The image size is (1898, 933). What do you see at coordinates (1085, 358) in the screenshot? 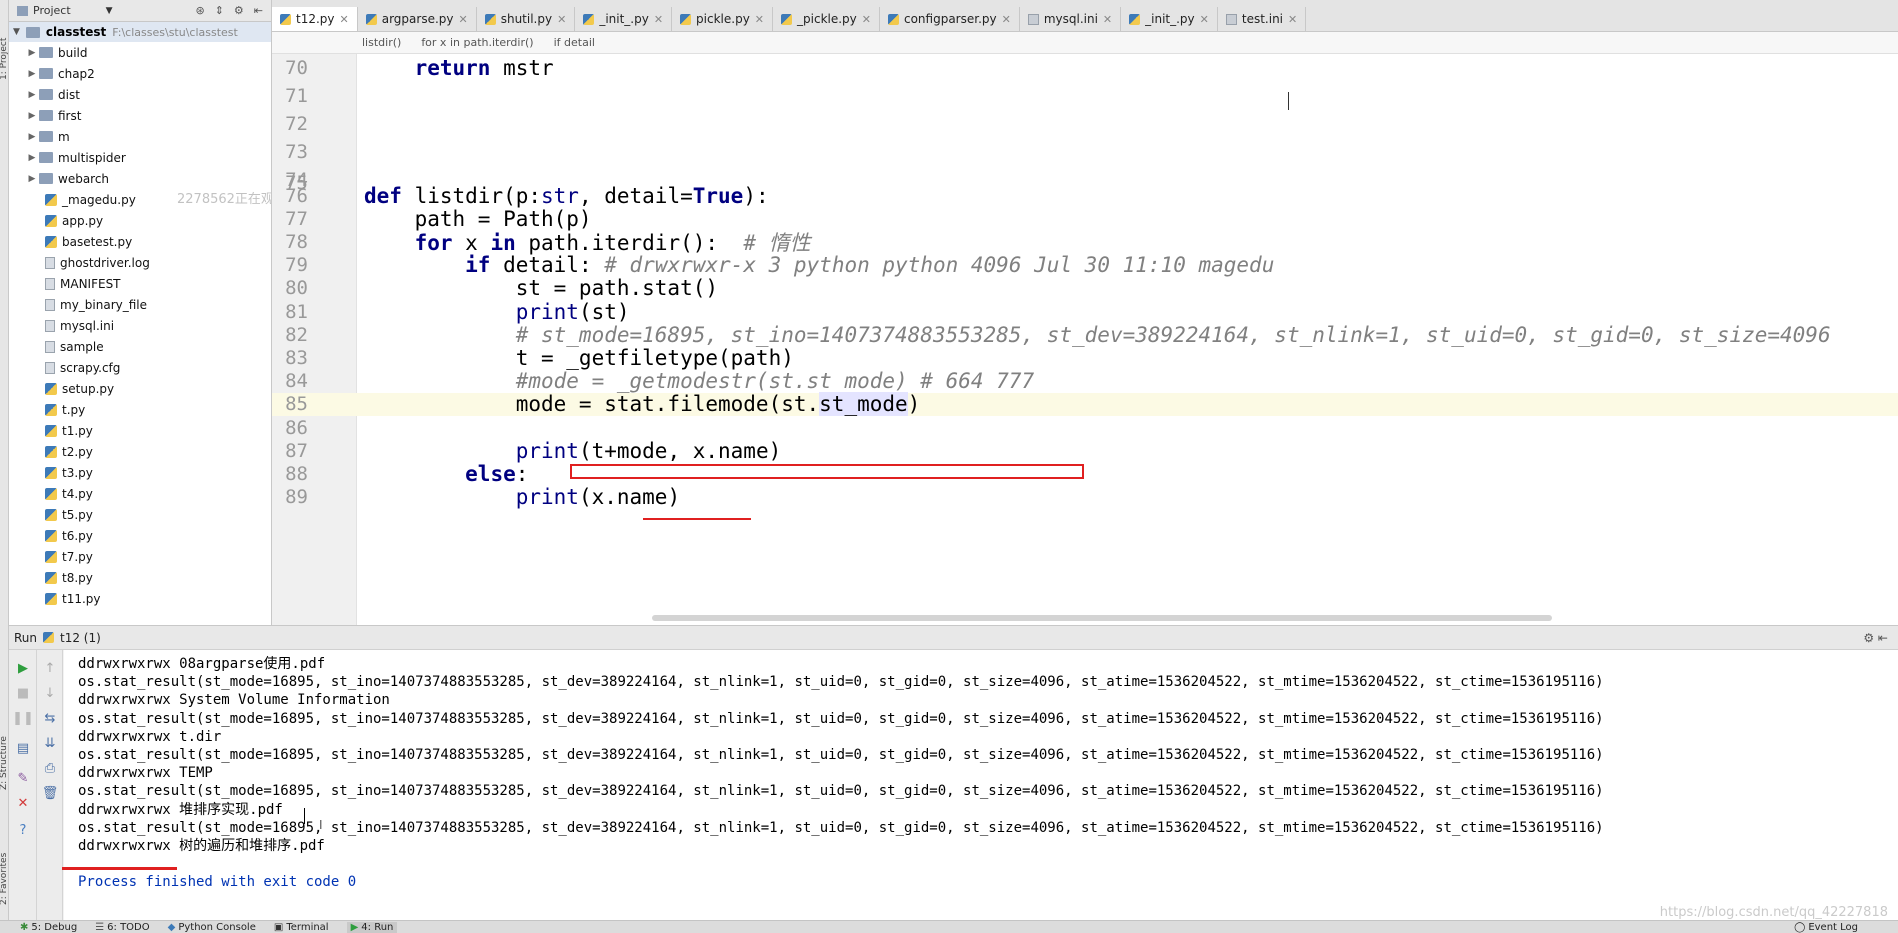
I see `code-line: 83 t = _getfiletype(path)` at bounding box center [1085, 358].